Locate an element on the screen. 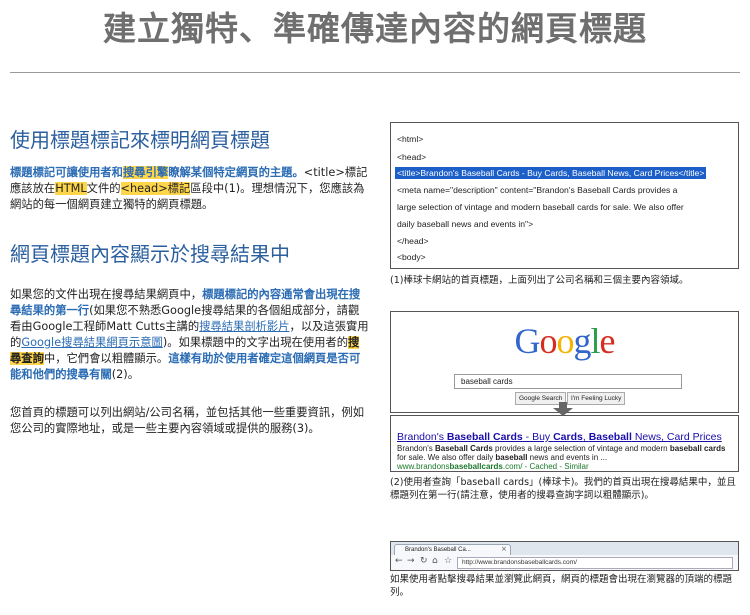 The width and height of the screenshot is (750, 615). code-line: </head> is located at coordinates (413, 241).